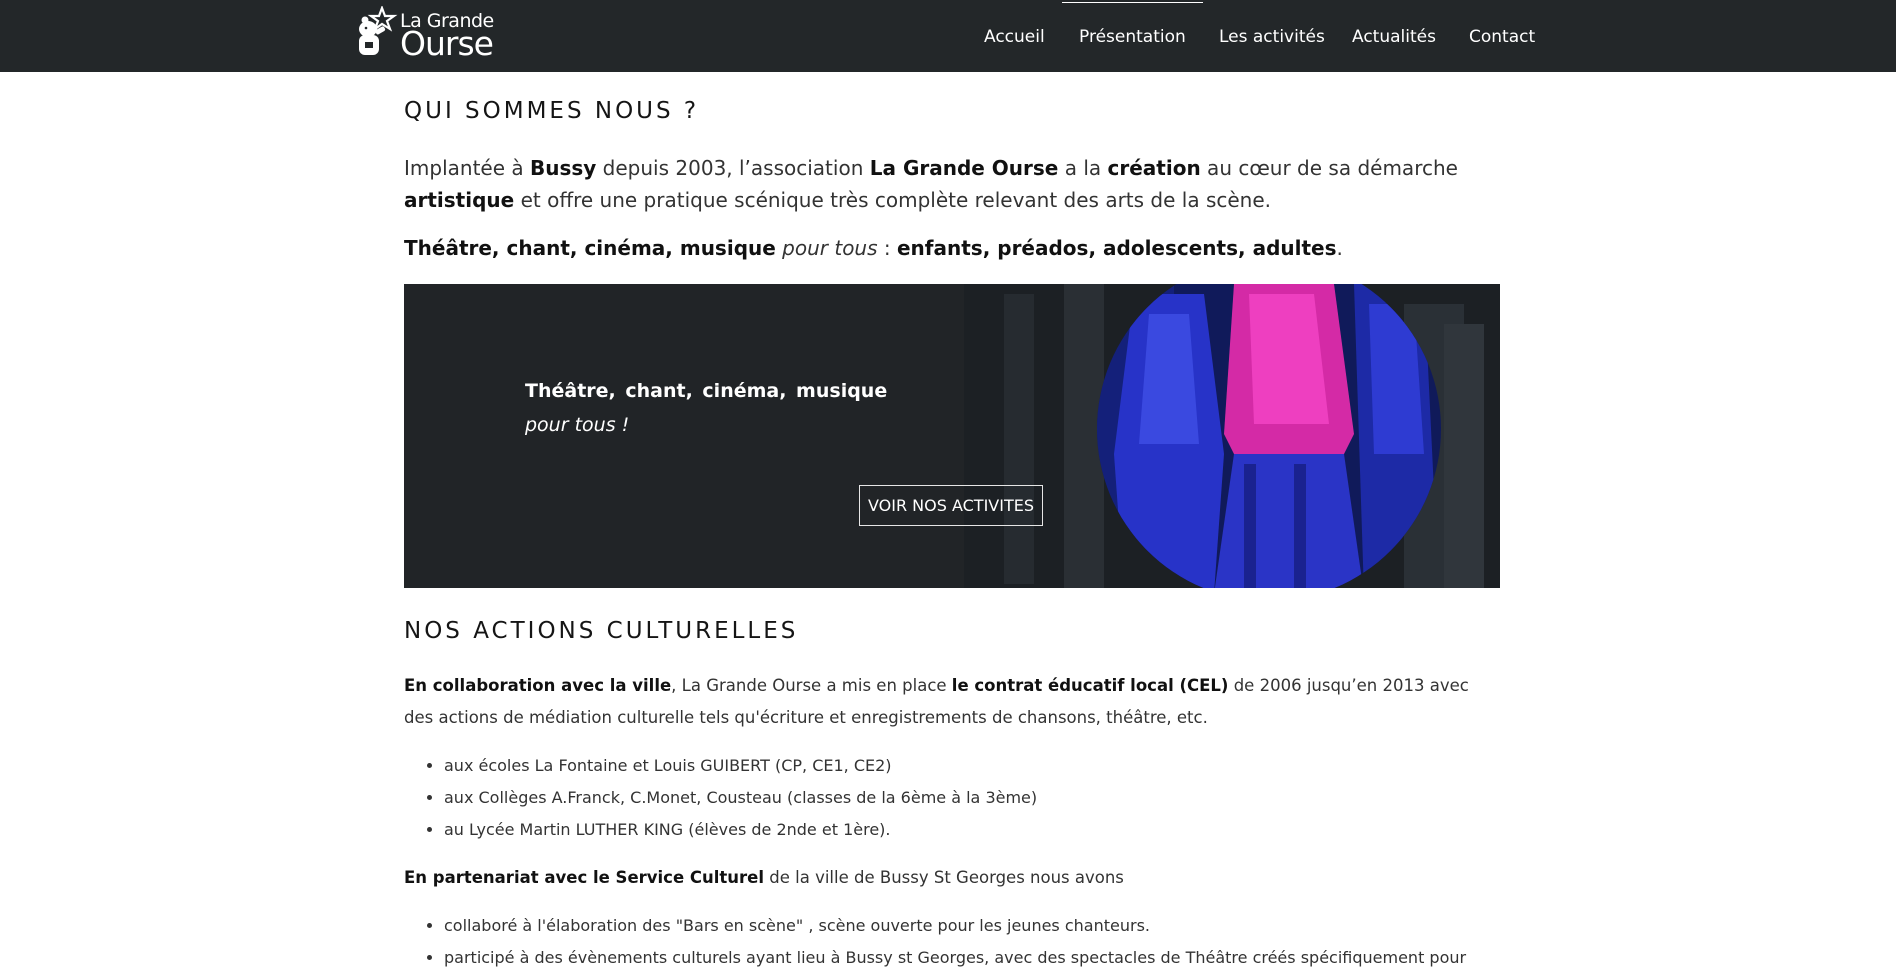  I want to click on section-title-qui-sommes-nous: QUI SOMMES NOUS ?, so click(552, 111).